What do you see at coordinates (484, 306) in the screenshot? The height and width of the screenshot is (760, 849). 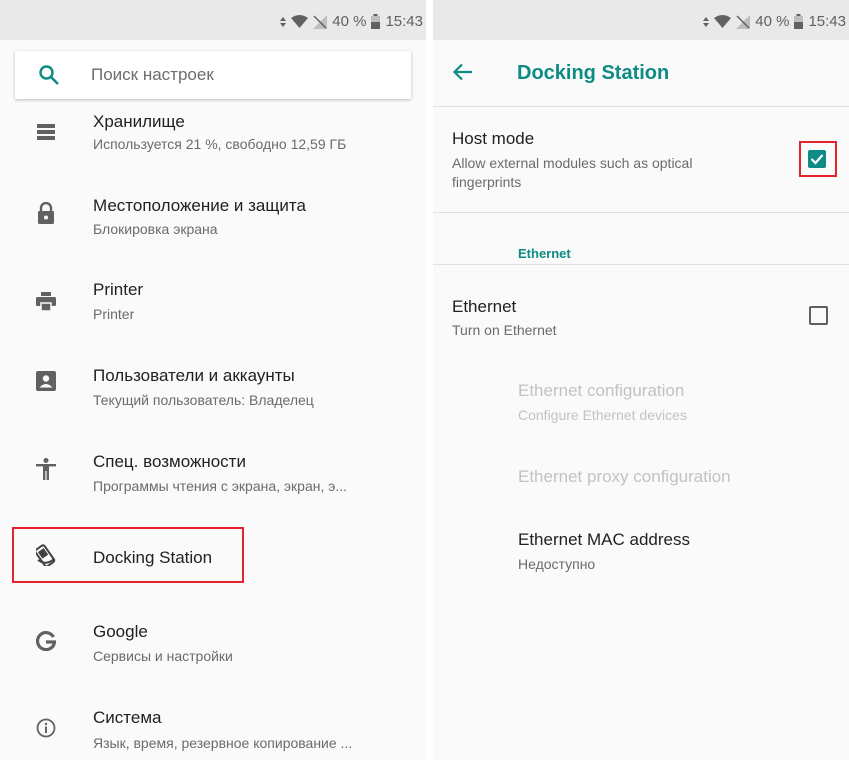 I see `ethernet-title: Ethernet` at bounding box center [484, 306].